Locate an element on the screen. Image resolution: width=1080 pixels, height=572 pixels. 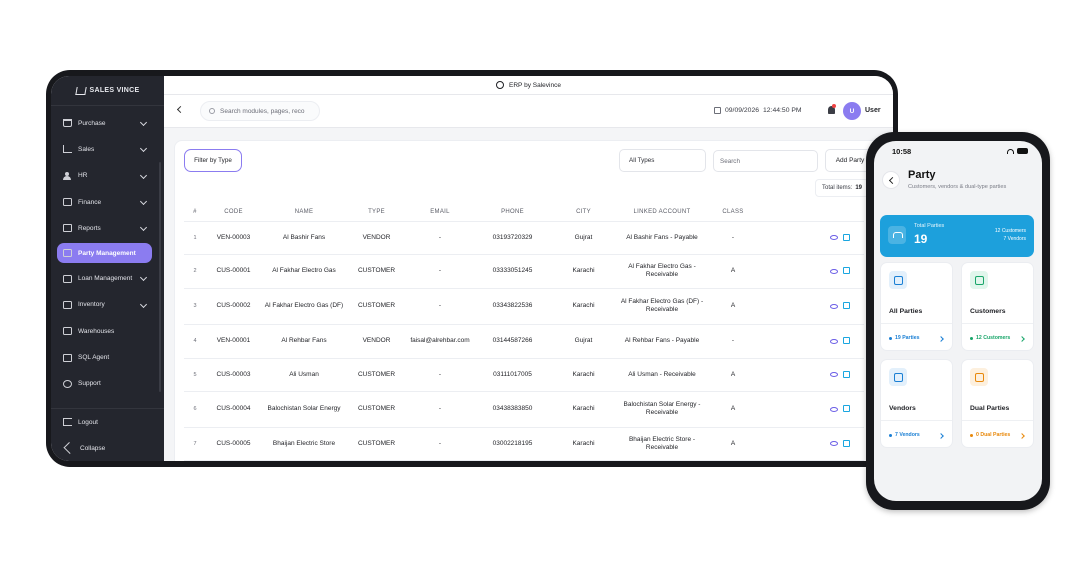
sidebar-item-support: Support is located at coordinates (107, 384).